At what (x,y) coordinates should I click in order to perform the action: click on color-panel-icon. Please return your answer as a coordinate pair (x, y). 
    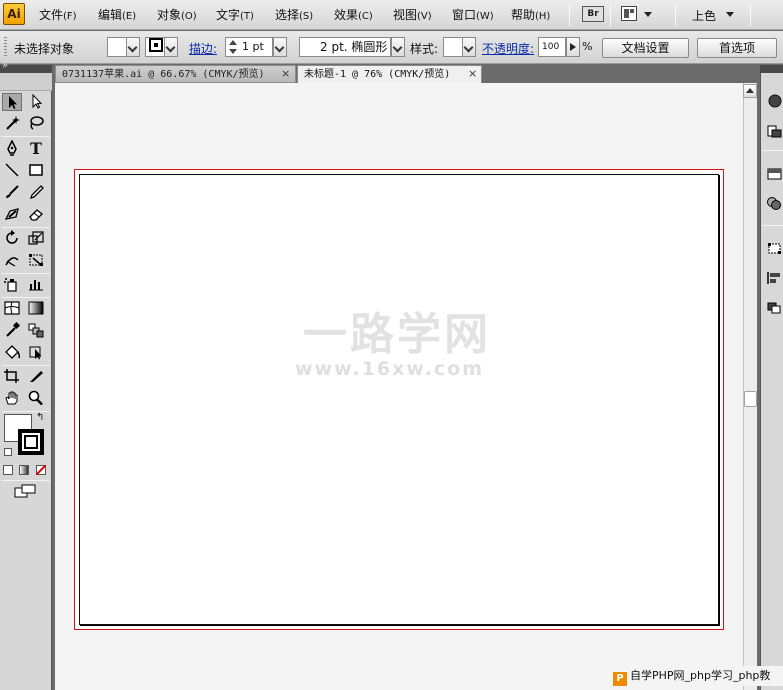
    Looking at the image, I should click on (774, 101).